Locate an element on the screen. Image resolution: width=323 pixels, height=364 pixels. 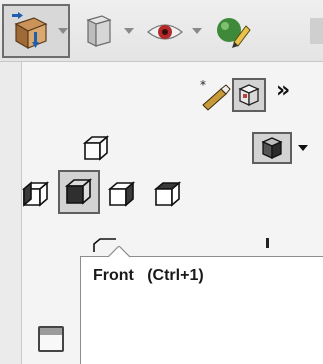
hide-show-items-button is located at coordinates (165, 31).